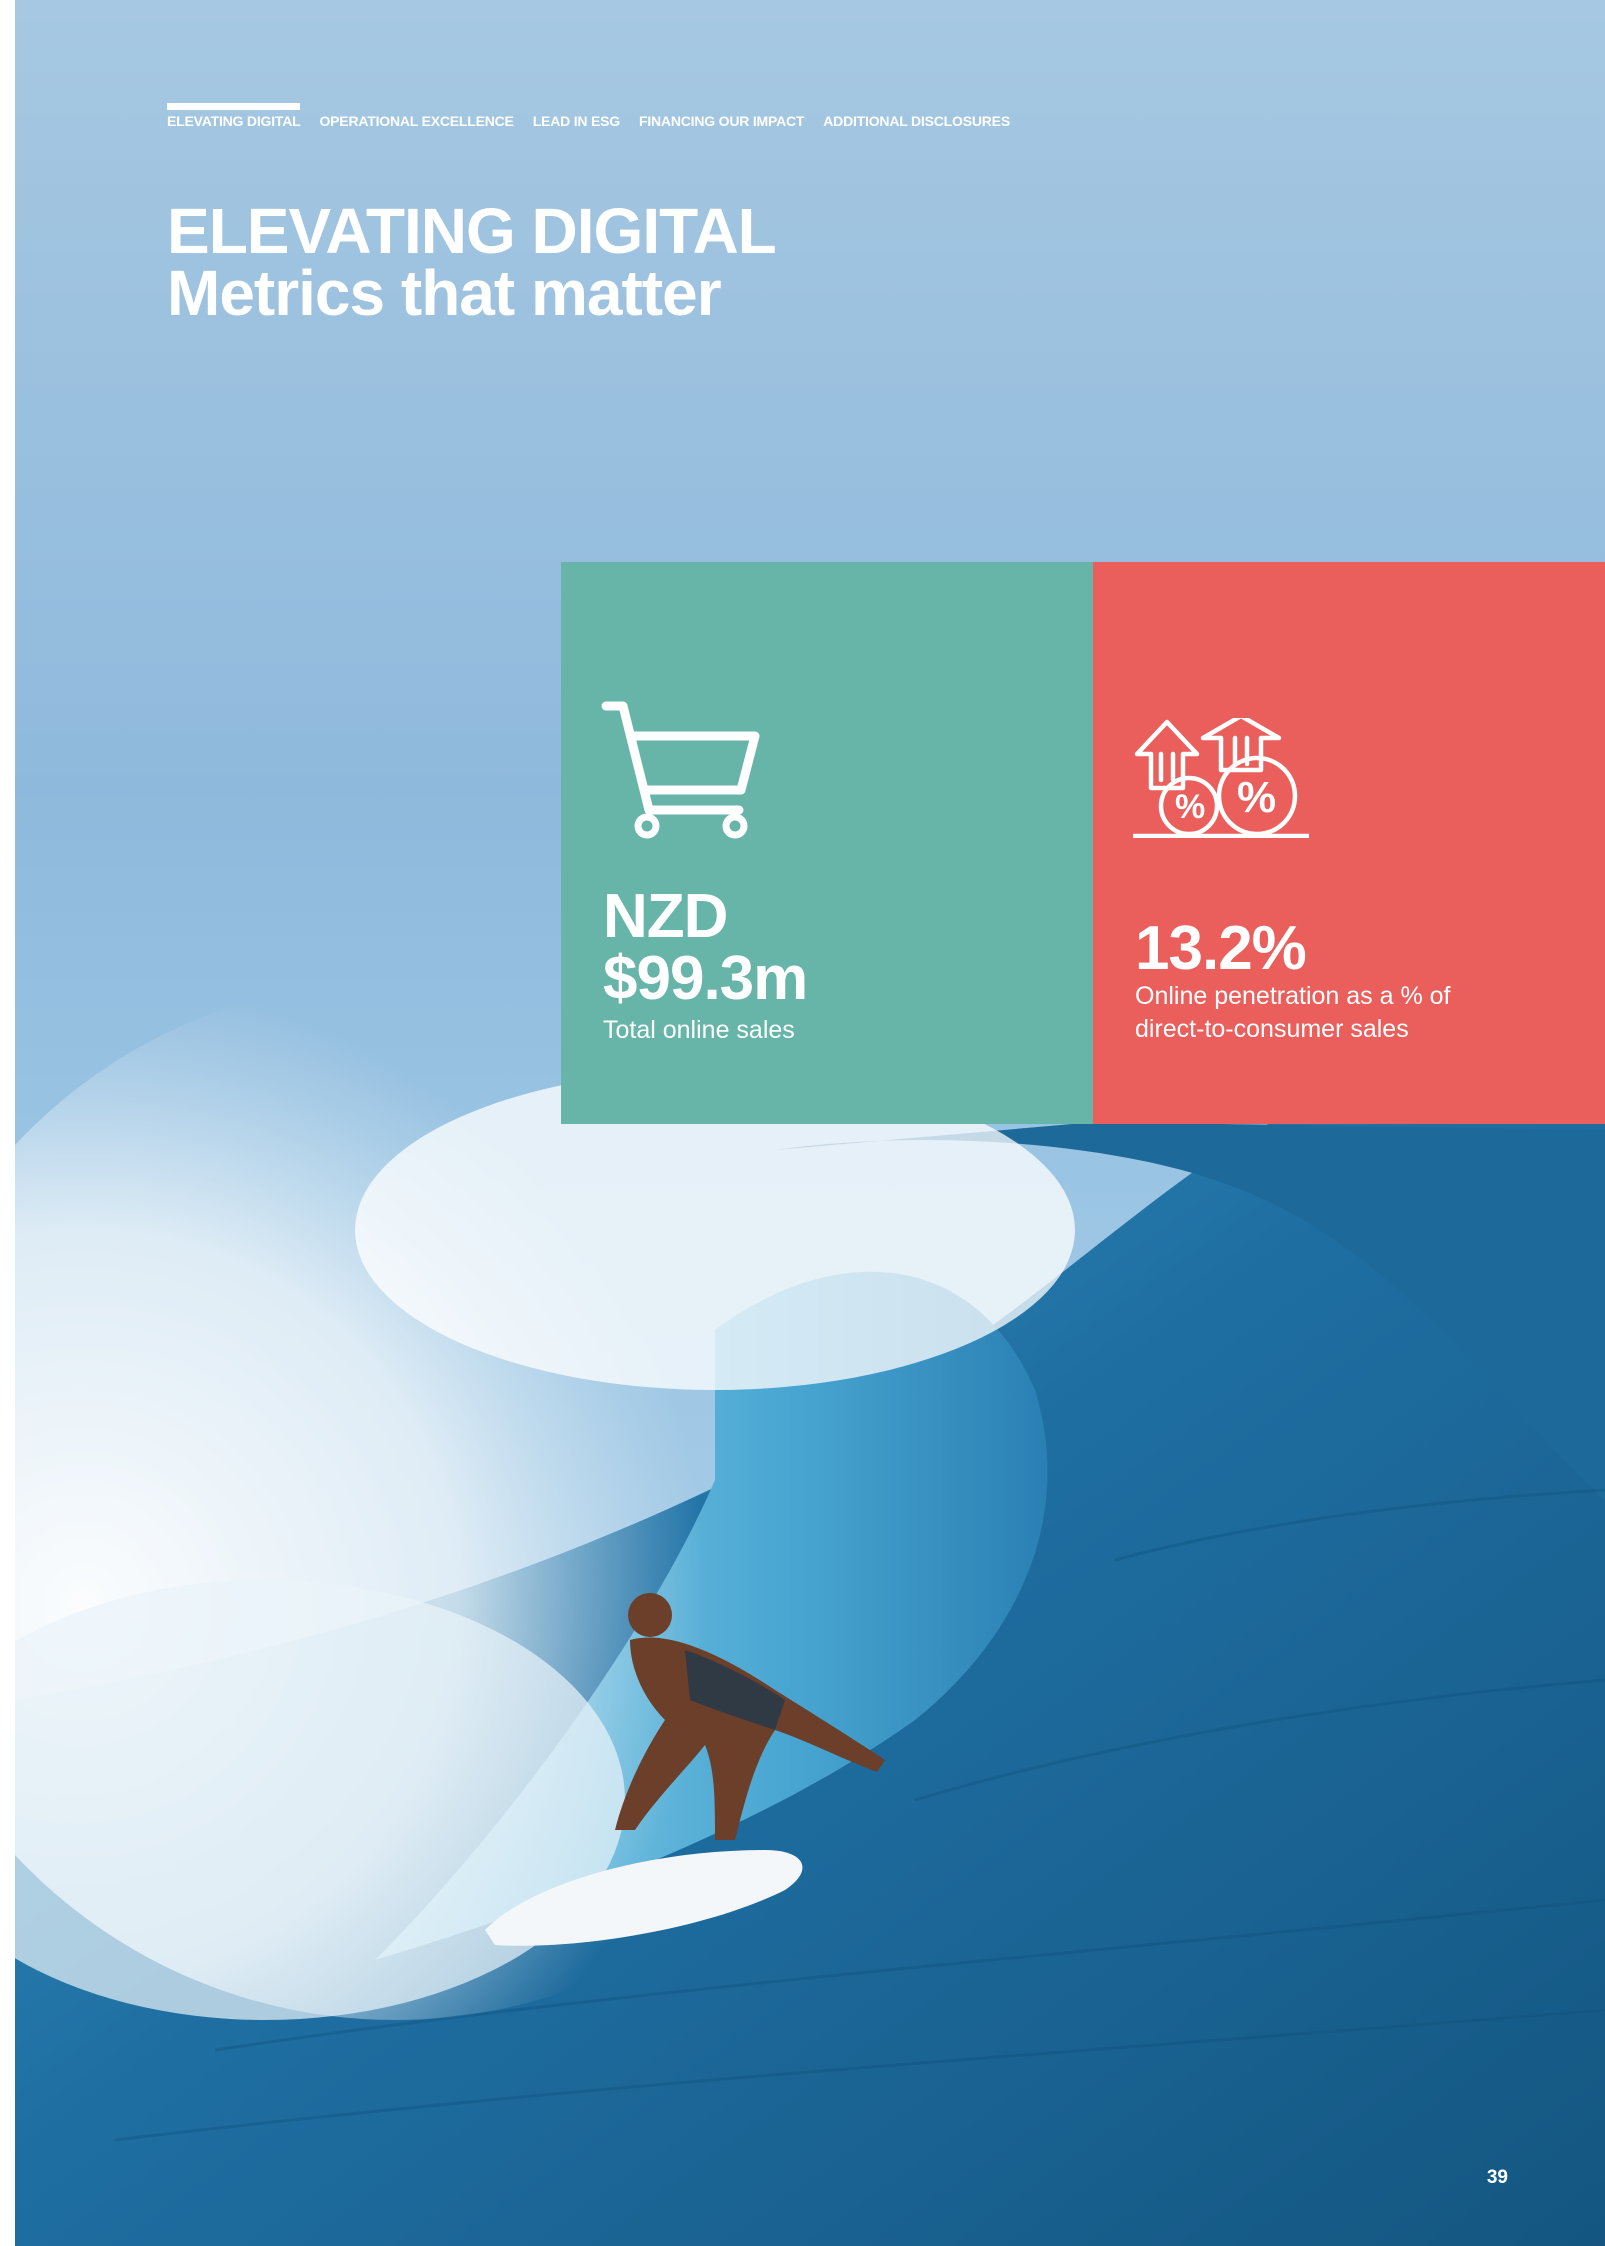  Describe the element at coordinates (444, 293) in the screenshot. I see `page-title-line-2: Metrics that matter` at that location.